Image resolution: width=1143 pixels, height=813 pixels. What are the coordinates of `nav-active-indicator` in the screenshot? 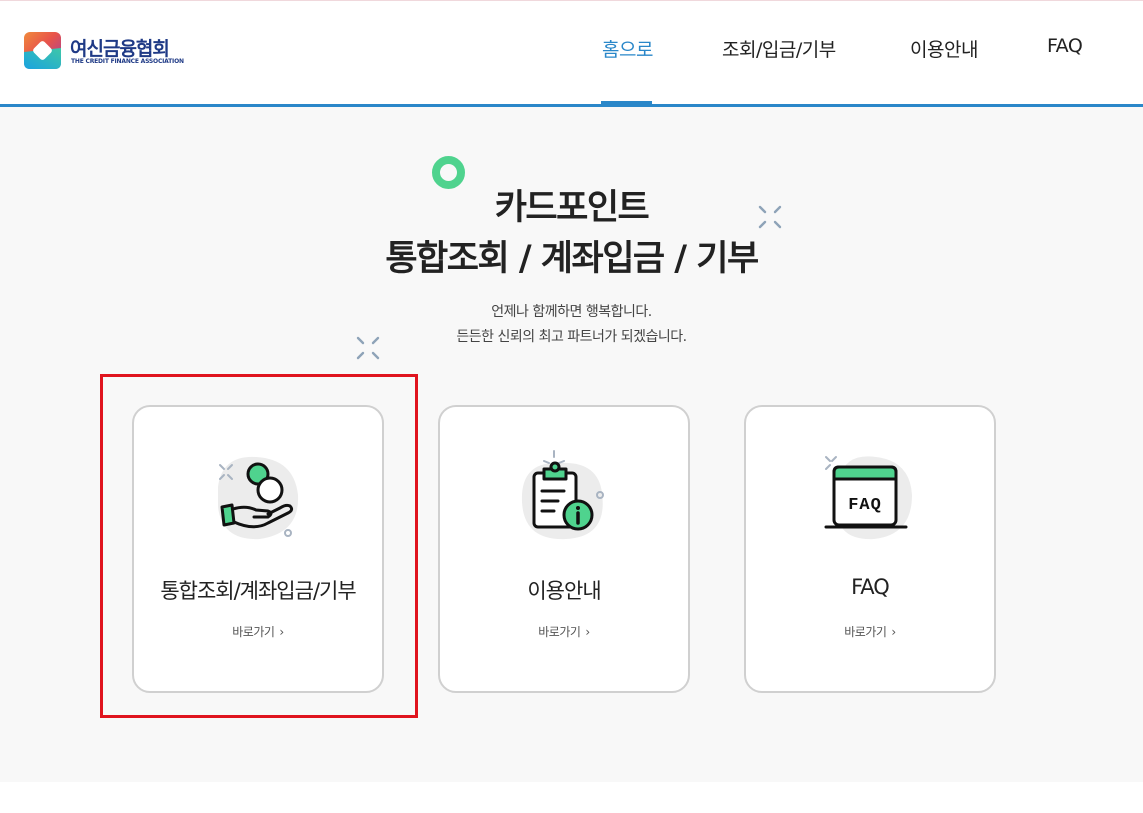 It's located at (626, 103).